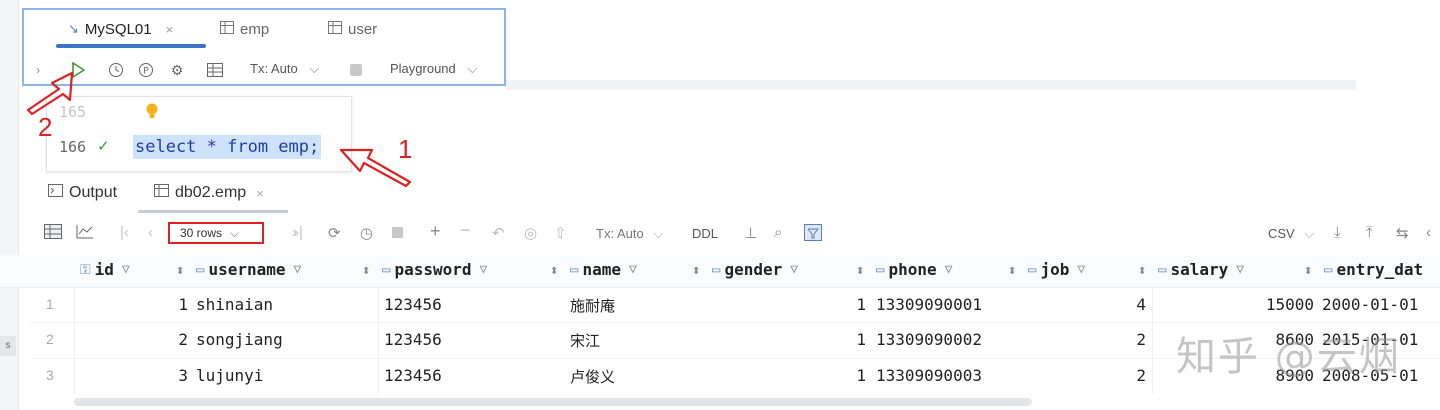 This screenshot has width=1440, height=410. Describe the element at coordinates (216, 233) in the screenshot. I see `rows-per-page-dropdown: 30 rows ⌵` at that location.